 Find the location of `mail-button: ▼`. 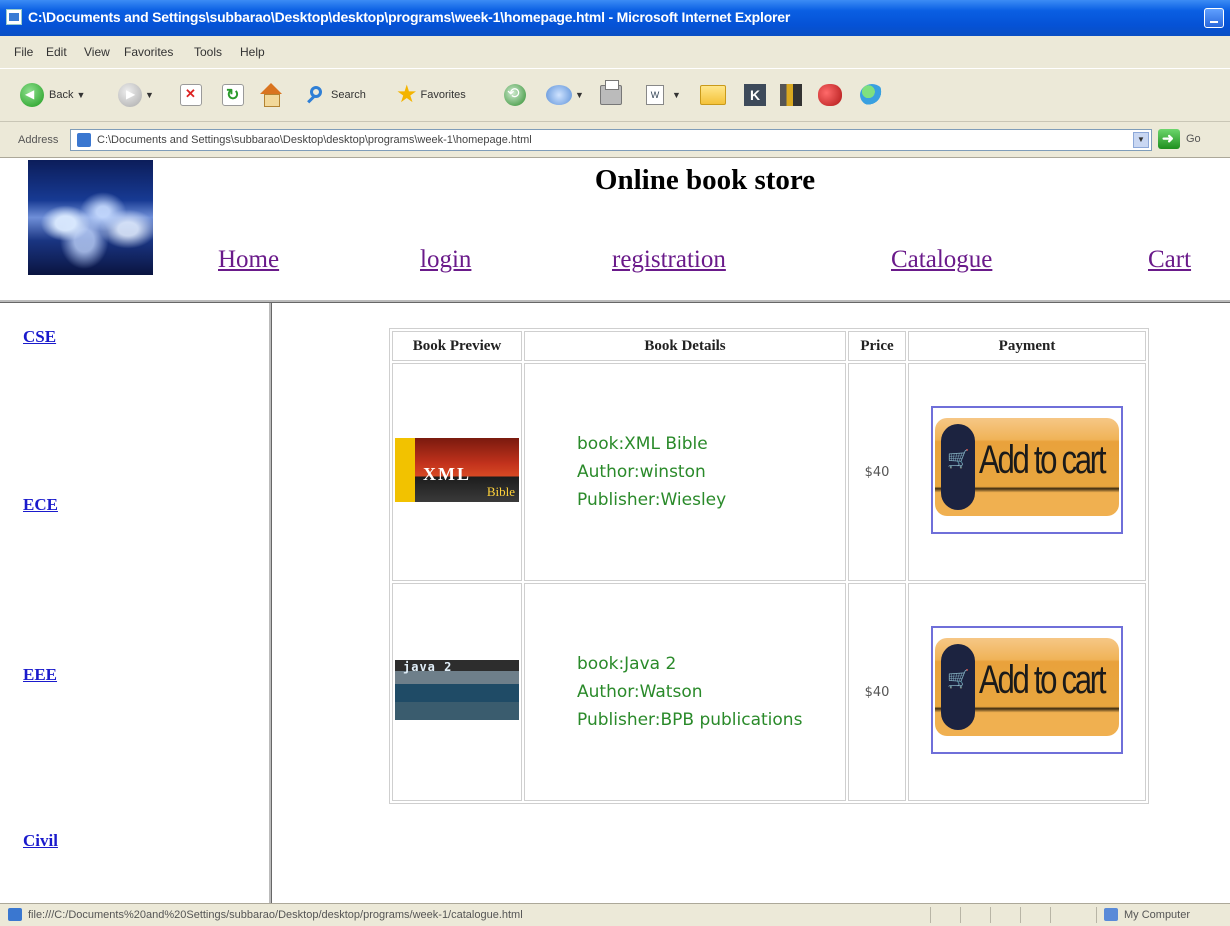

mail-button: ▼ is located at coordinates (565, 95).